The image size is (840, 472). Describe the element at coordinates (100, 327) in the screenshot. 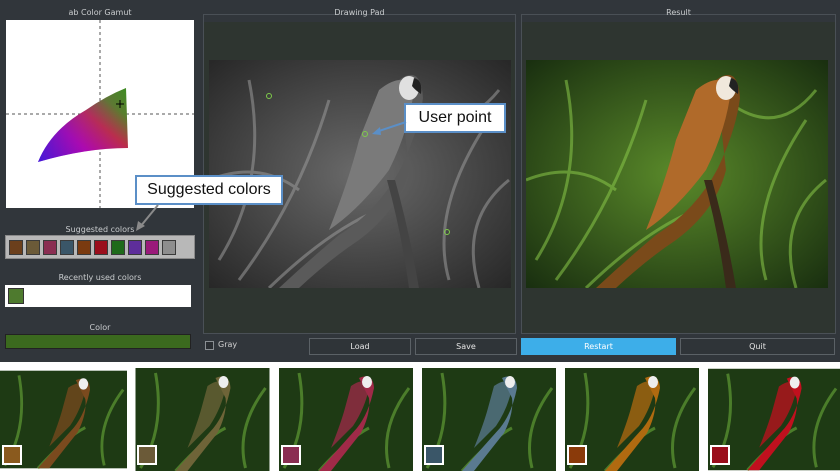

I see `color-title: Color` at that location.